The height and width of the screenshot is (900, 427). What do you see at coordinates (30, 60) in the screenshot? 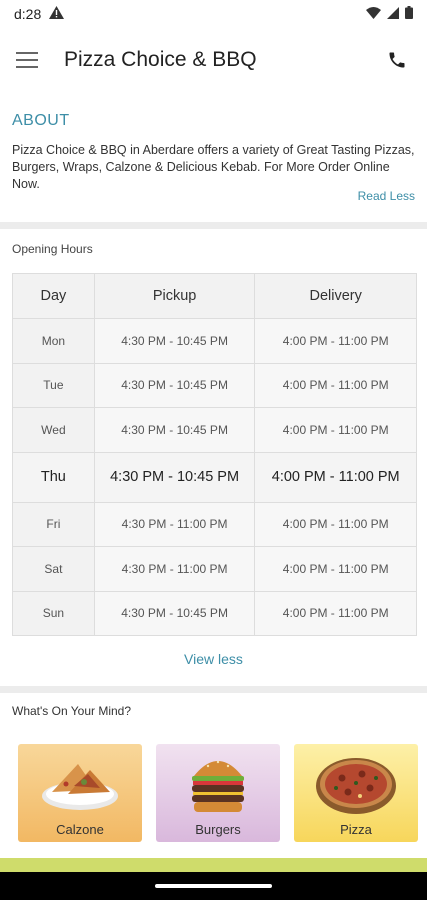
I see `hamburger-menu-icon` at bounding box center [30, 60].